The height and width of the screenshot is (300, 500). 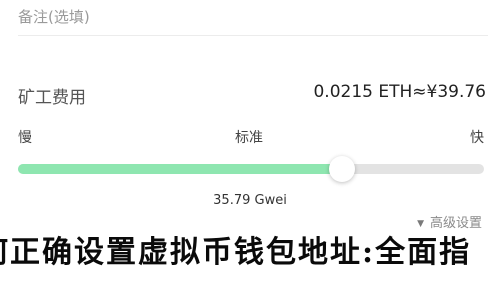 I want to click on miner-fee-row: 矿工费用 0.0215 ETH≈¥39.76, so click(x=252, y=94).